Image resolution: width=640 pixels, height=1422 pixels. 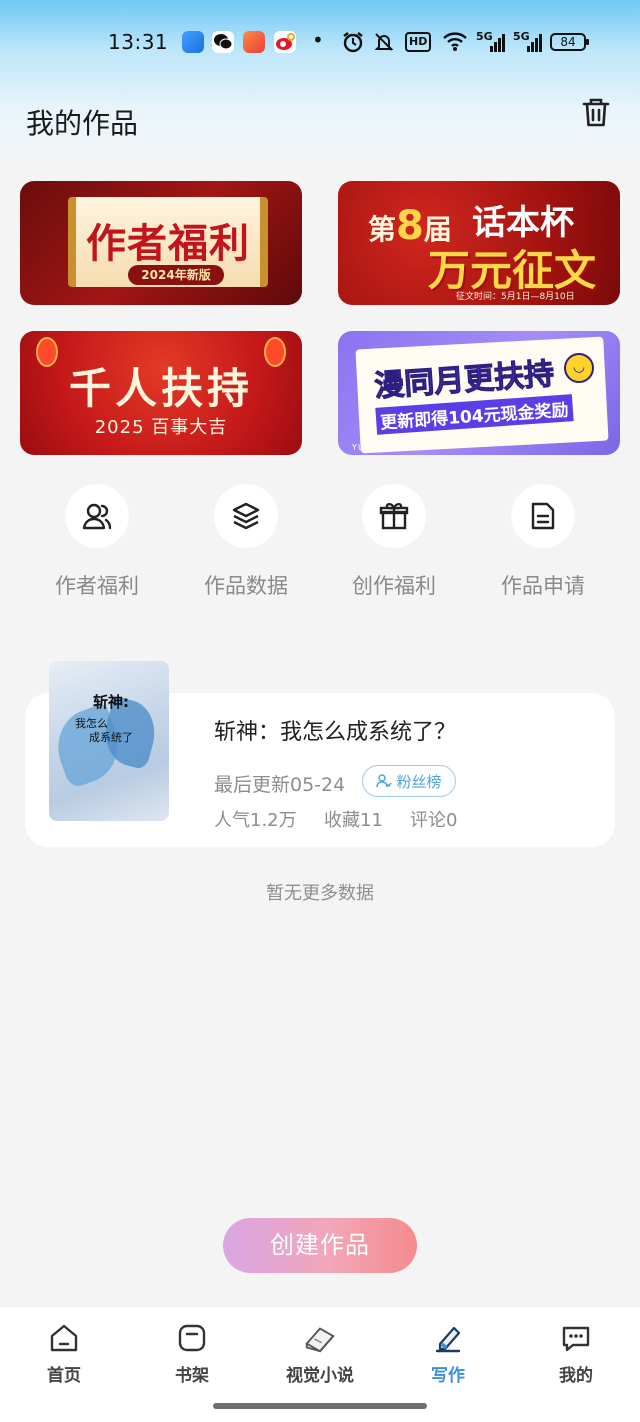 What do you see at coordinates (479, 243) in the screenshot?
I see `banner-writing-contest: 第8届 话本杯 万元征文 征文时间：5月1日—8月10日` at bounding box center [479, 243].